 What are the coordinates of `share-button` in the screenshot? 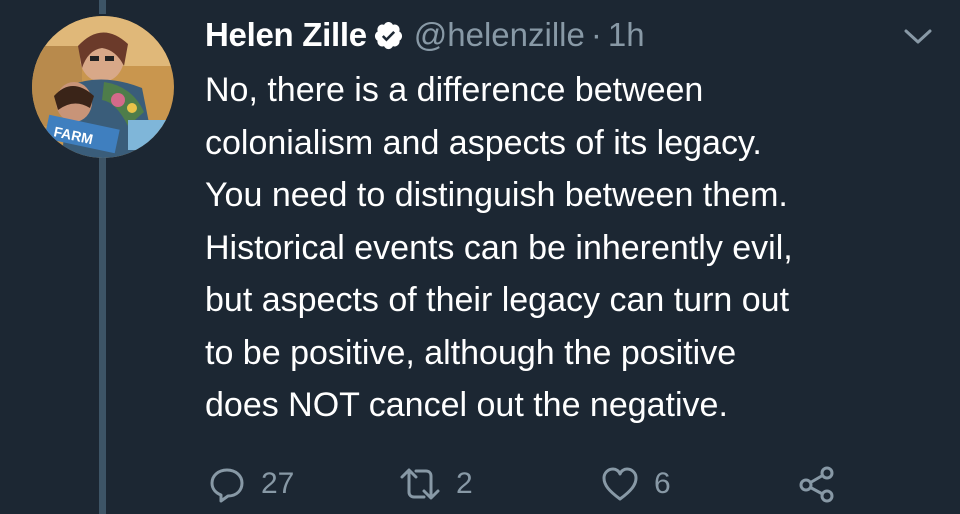 It's located at (817, 484).